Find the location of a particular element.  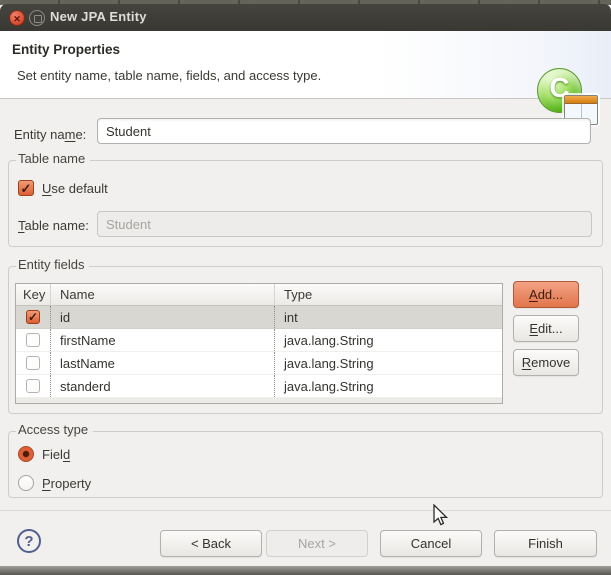

entity-name-input is located at coordinates (344, 131).